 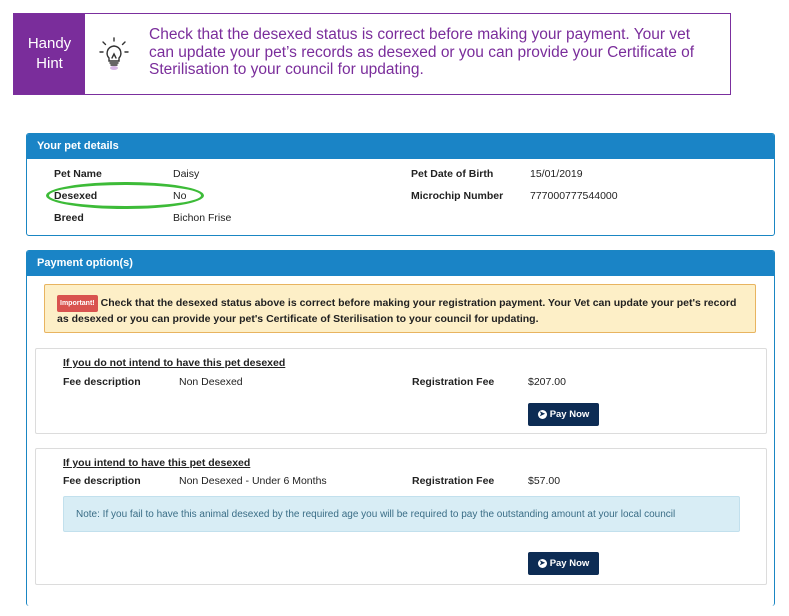 I want to click on microchip-label: Microchip Number, so click(x=457, y=196).